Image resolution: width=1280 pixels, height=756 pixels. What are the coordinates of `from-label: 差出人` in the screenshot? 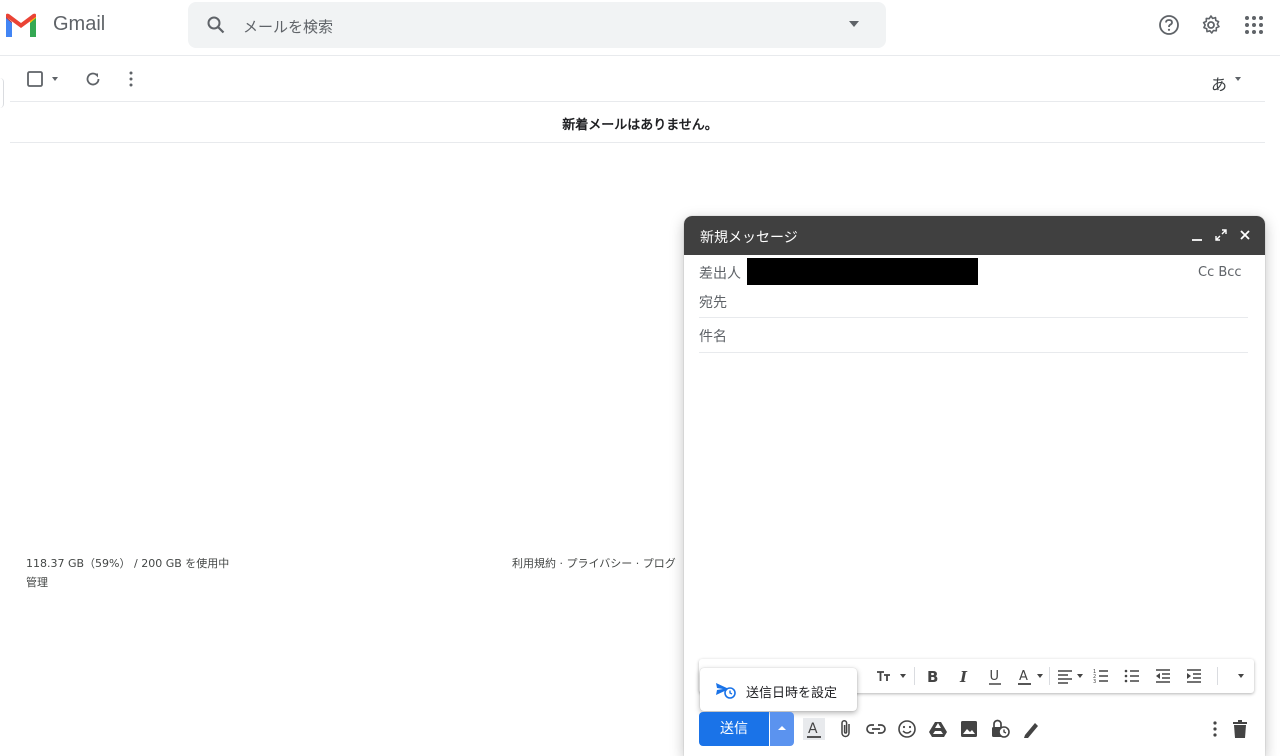 It's located at (720, 274).